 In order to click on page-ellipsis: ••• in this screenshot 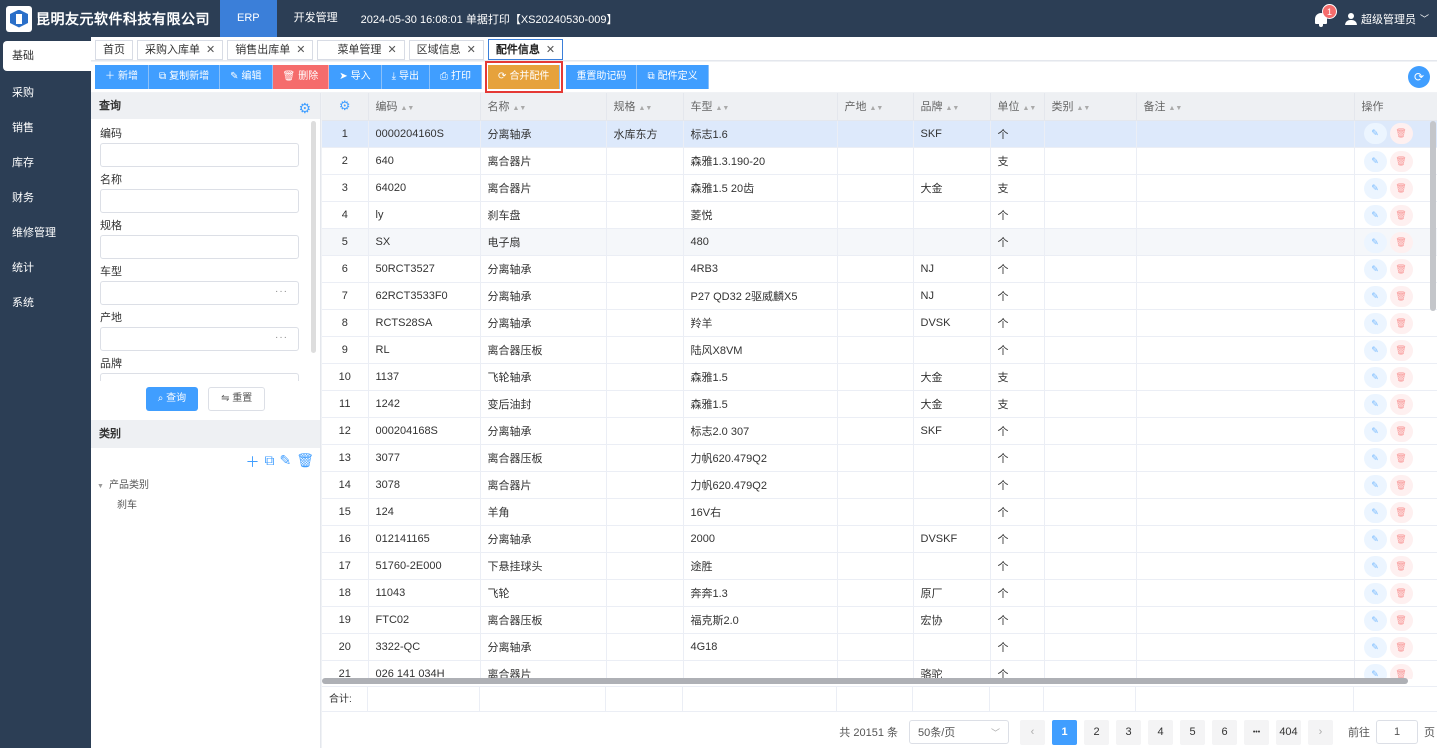, I will do `click(1256, 732)`.